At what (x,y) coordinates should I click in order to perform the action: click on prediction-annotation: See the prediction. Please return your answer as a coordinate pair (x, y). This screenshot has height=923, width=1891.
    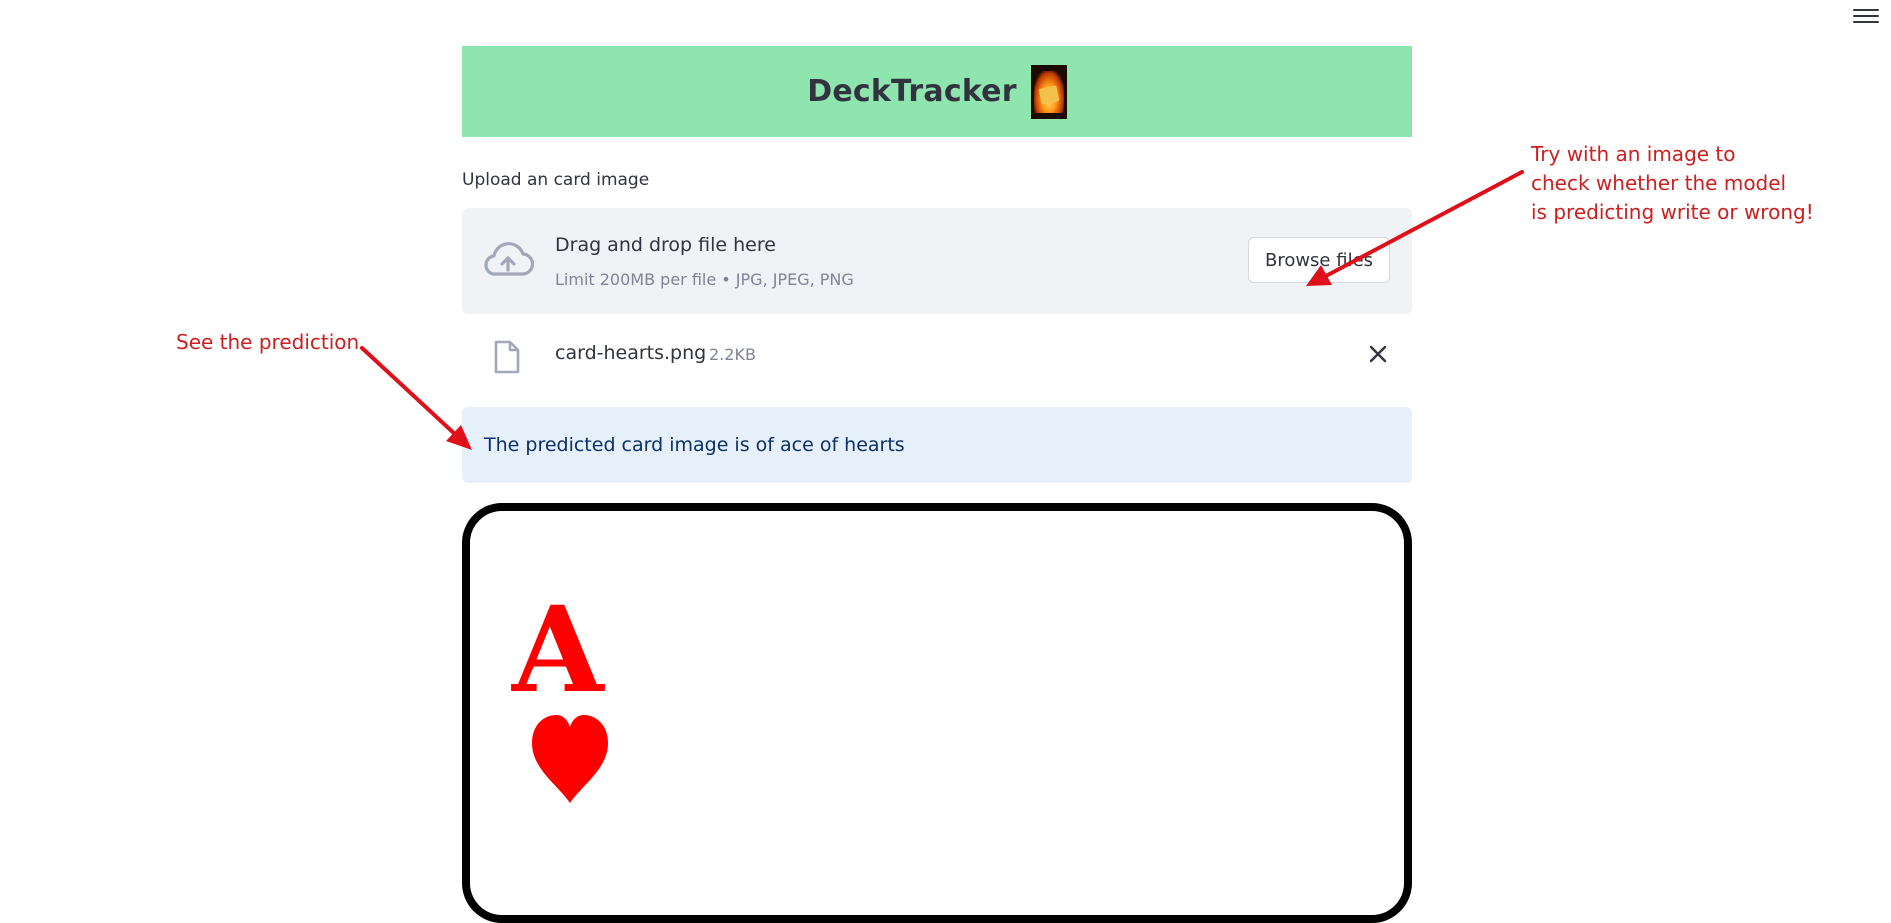
    Looking at the image, I should click on (268, 342).